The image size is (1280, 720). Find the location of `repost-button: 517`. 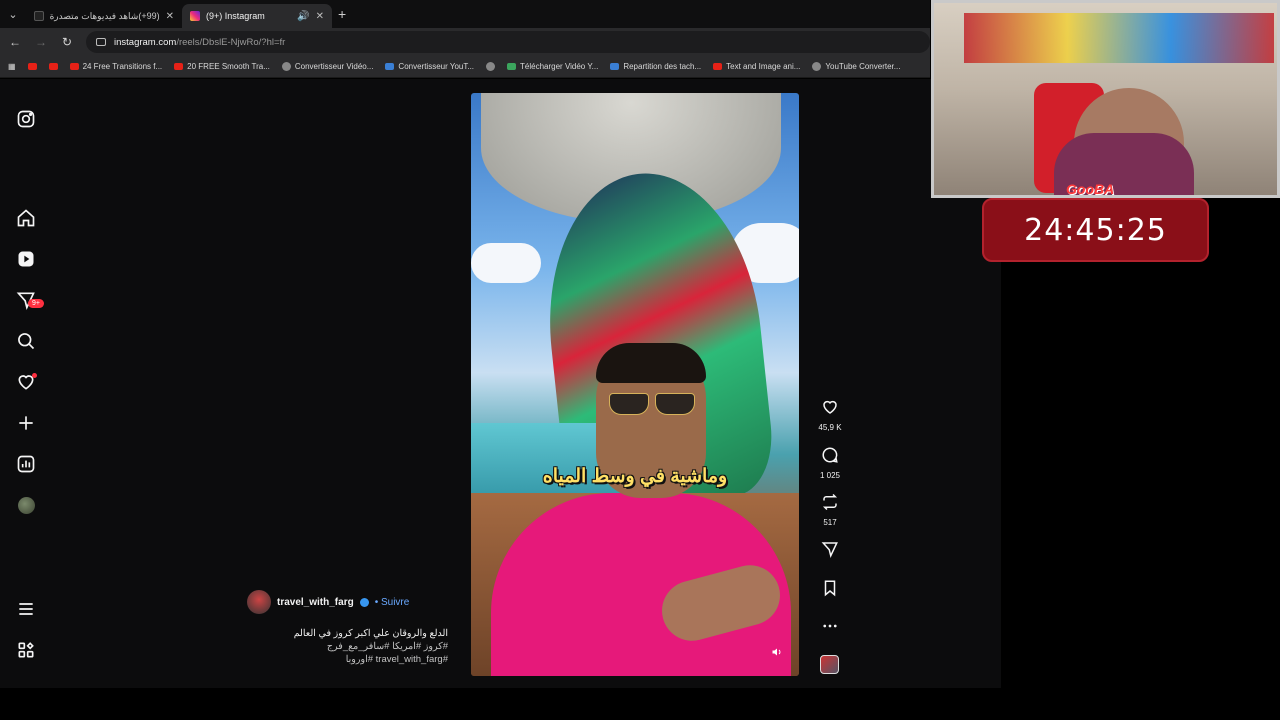

repost-button: 517 is located at coordinates (830, 510).